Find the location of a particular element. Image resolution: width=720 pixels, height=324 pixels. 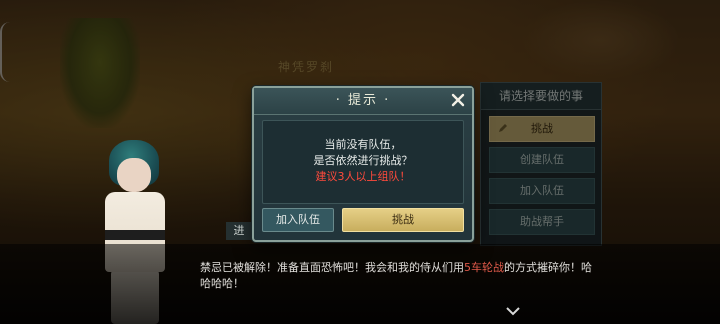

dialogue-highlight: 5车轮战 is located at coordinates (484, 267).